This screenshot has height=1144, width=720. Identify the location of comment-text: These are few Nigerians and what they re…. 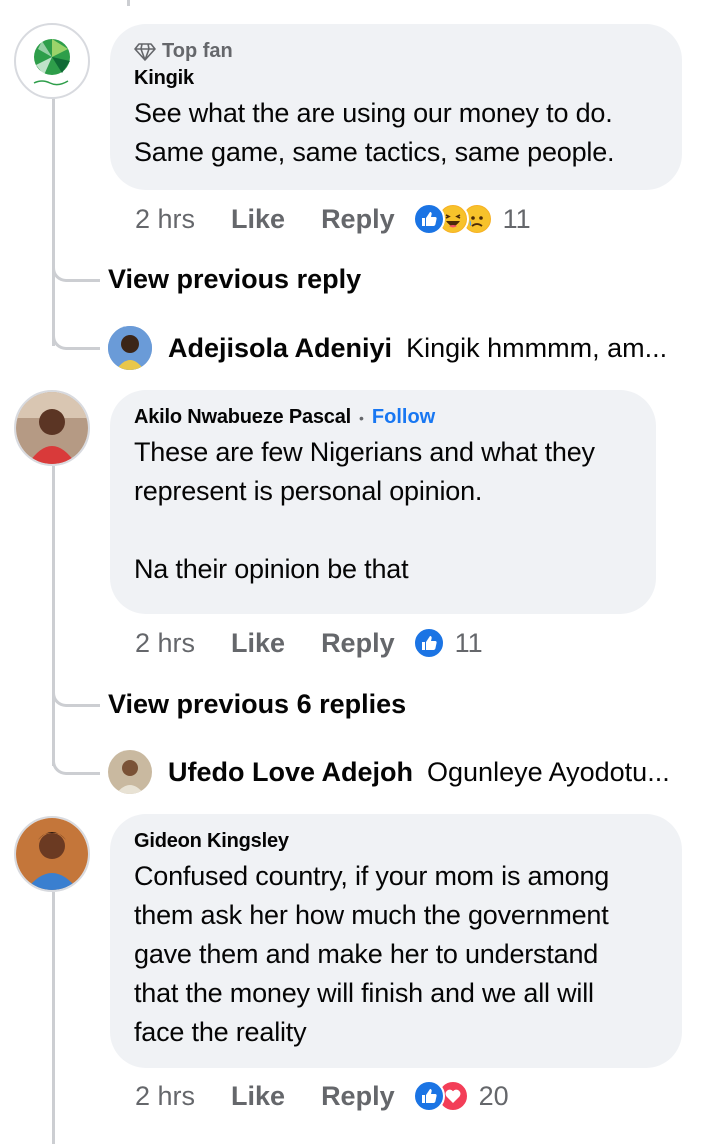
(364, 510).